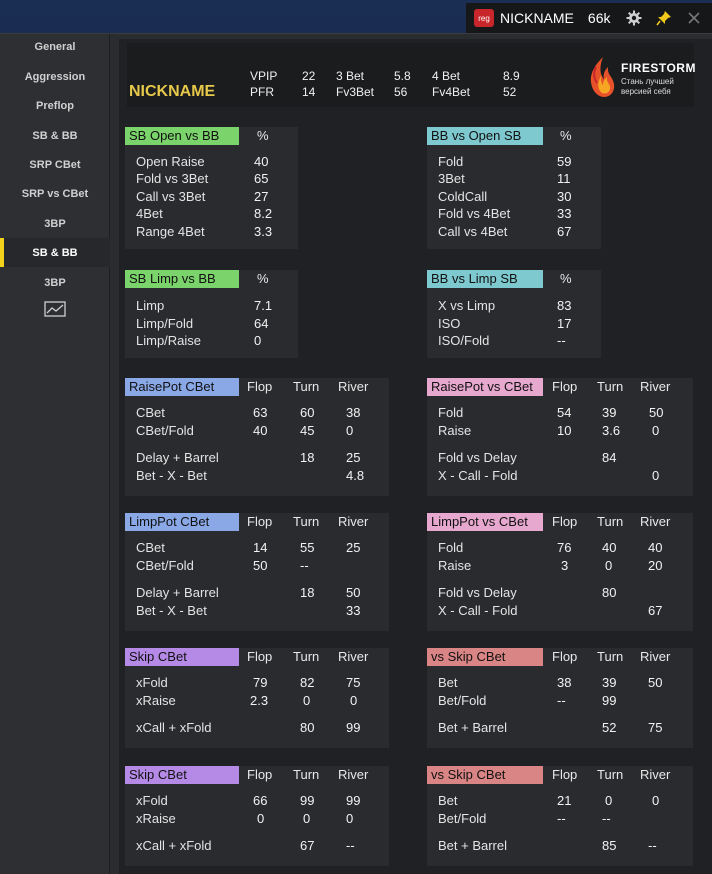  Describe the element at coordinates (473, 727) in the screenshot. I see `row-label: Bet + Barrel` at that location.